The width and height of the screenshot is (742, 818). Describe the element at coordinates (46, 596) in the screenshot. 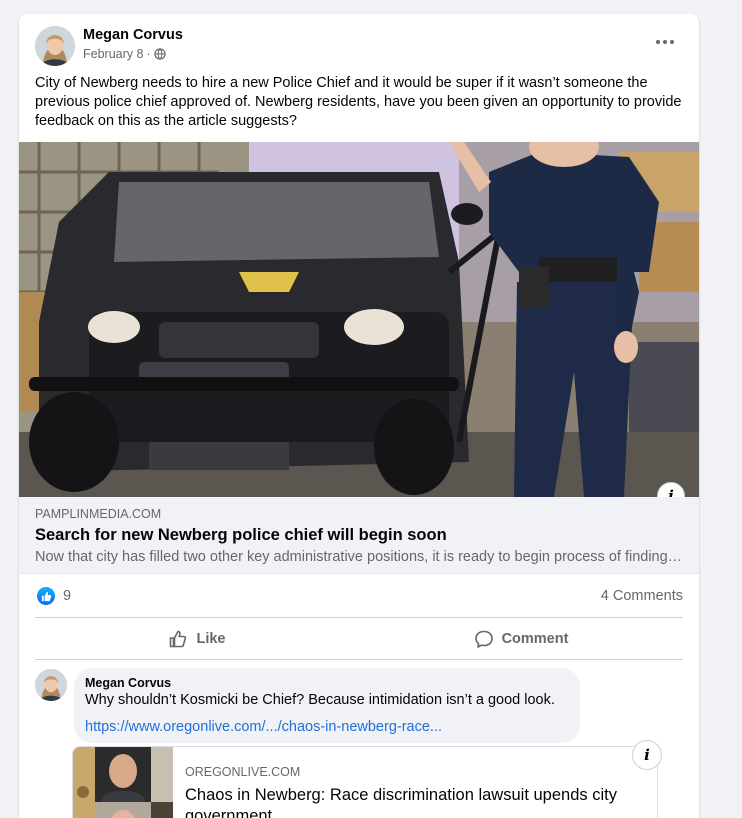

I see `like-icon` at that location.